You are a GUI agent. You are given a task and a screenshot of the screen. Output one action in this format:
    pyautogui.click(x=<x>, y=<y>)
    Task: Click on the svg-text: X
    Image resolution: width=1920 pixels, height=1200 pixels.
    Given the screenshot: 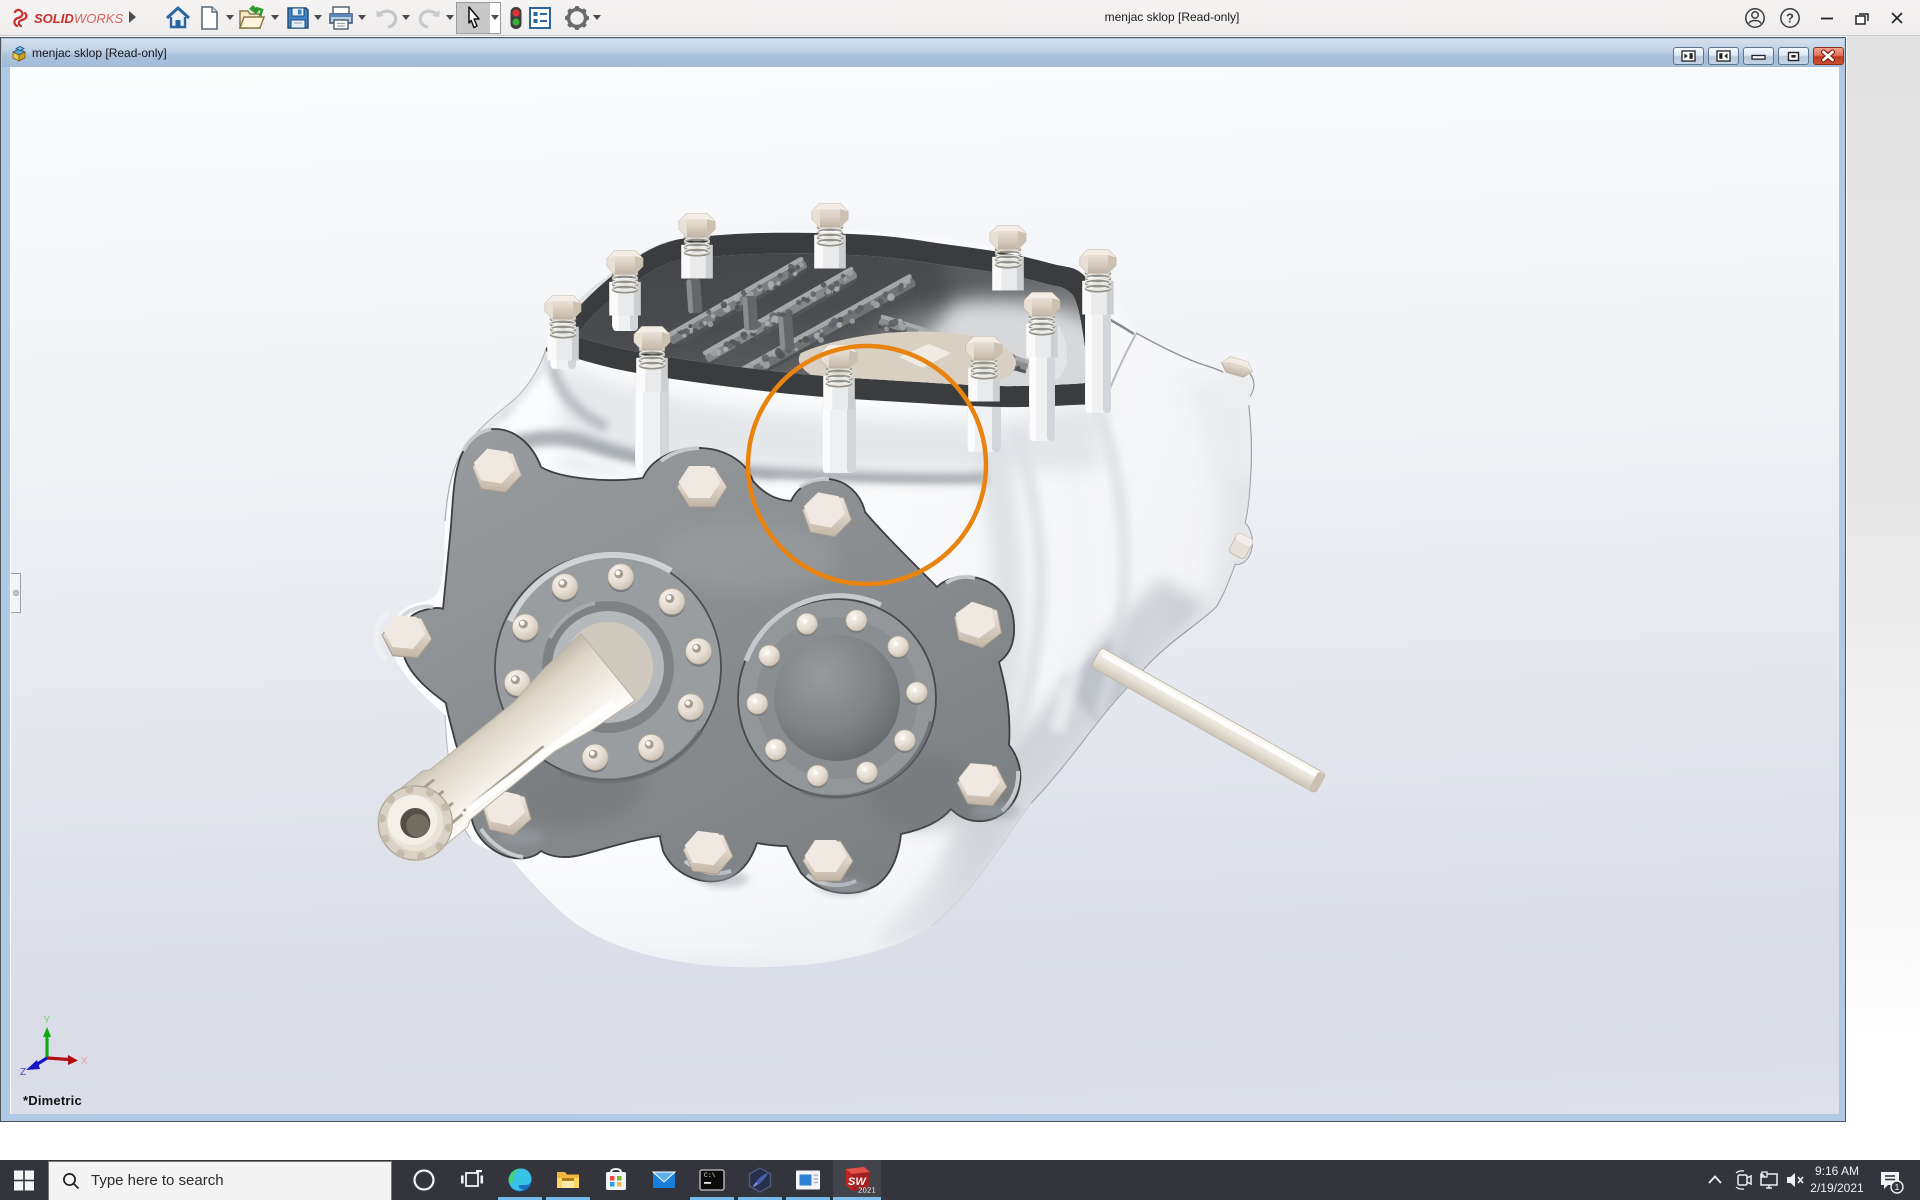 What is the action you would take?
    pyautogui.click(x=84, y=1061)
    